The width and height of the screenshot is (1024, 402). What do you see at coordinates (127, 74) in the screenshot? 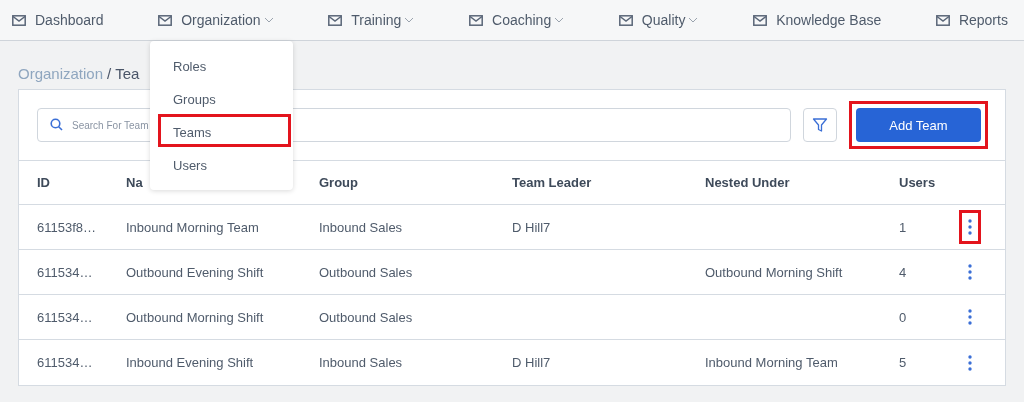
I see `breadcrumb-current: Tea` at bounding box center [127, 74].